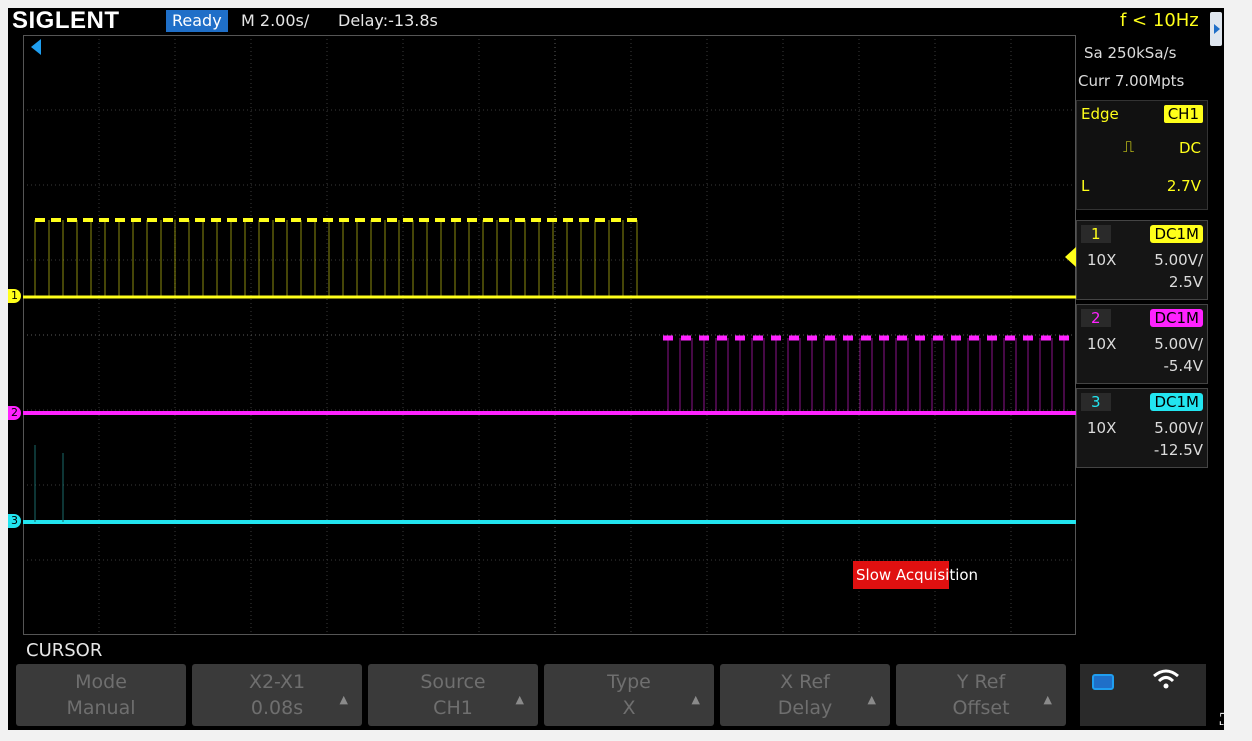  Describe the element at coordinates (1131, 81) in the screenshot. I see `memory-depth: Curr 7.00Mpts` at that location.